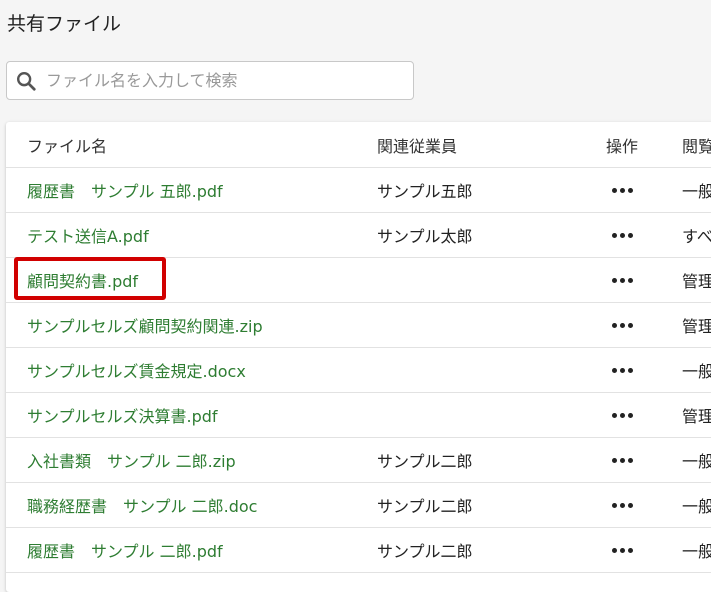 The width and height of the screenshot is (711, 592). Describe the element at coordinates (425, 236) in the screenshot. I see `employee-cell: サンプル太郎` at that location.